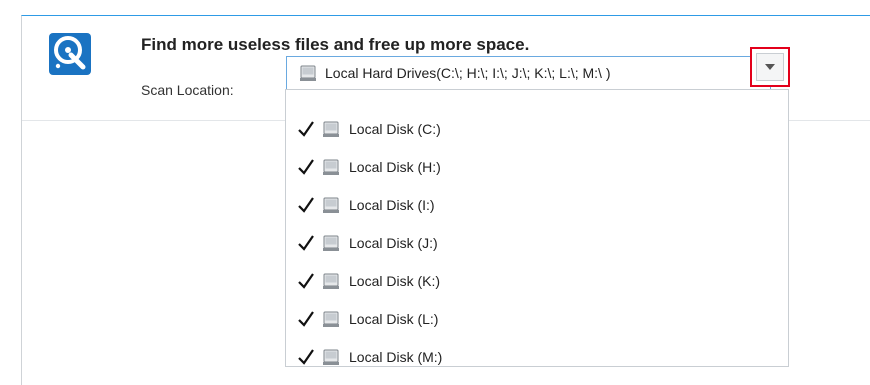 The height and width of the screenshot is (385, 870). I want to click on list-item-label: Local Disk (I:), so click(392, 205).